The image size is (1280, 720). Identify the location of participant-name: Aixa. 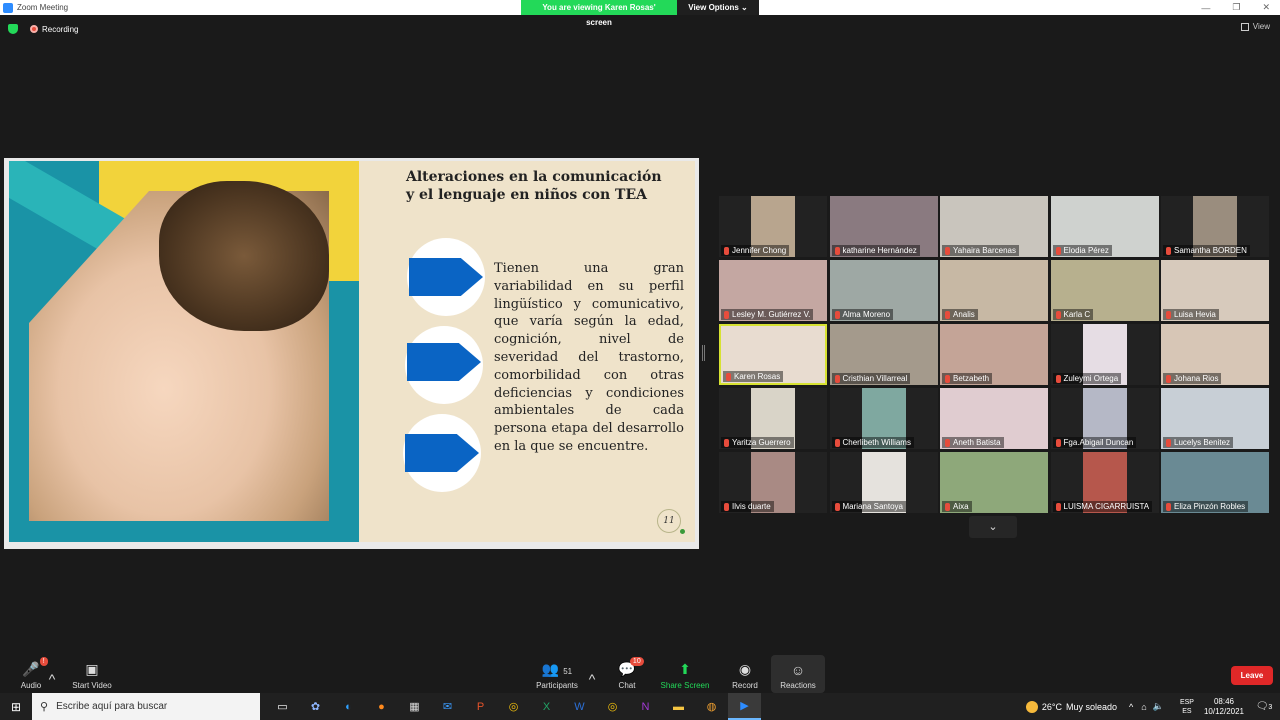
(957, 506).